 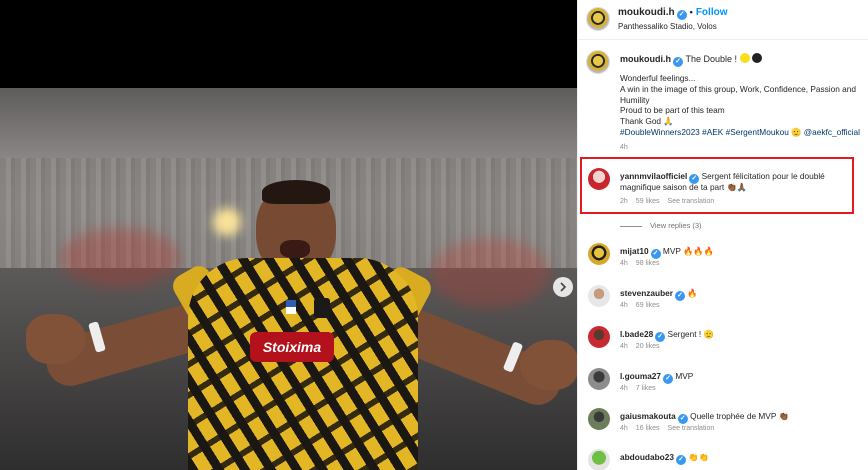 What do you see at coordinates (640, 376) in the screenshot?
I see `commenter-username: l.gouma27` at bounding box center [640, 376].